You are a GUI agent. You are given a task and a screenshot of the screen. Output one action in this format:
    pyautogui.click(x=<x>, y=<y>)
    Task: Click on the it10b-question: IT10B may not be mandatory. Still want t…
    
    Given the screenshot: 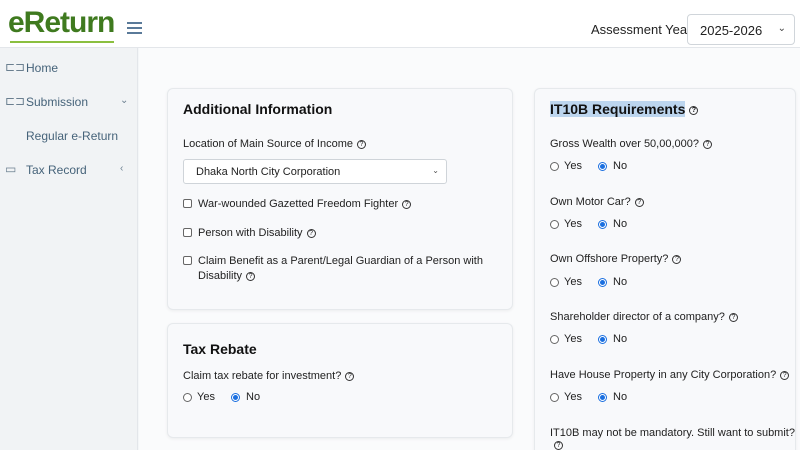 What is the action you would take?
    pyautogui.click(x=672, y=438)
    